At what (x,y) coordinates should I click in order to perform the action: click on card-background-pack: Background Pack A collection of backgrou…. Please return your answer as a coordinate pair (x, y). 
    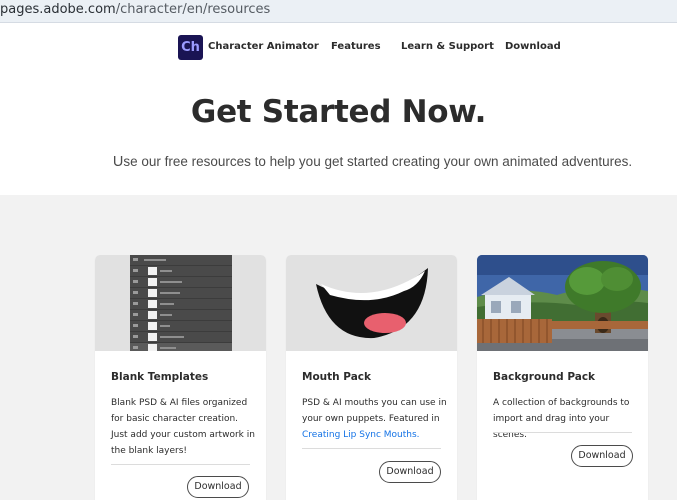
    Looking at the image, I should click on (562, 377).